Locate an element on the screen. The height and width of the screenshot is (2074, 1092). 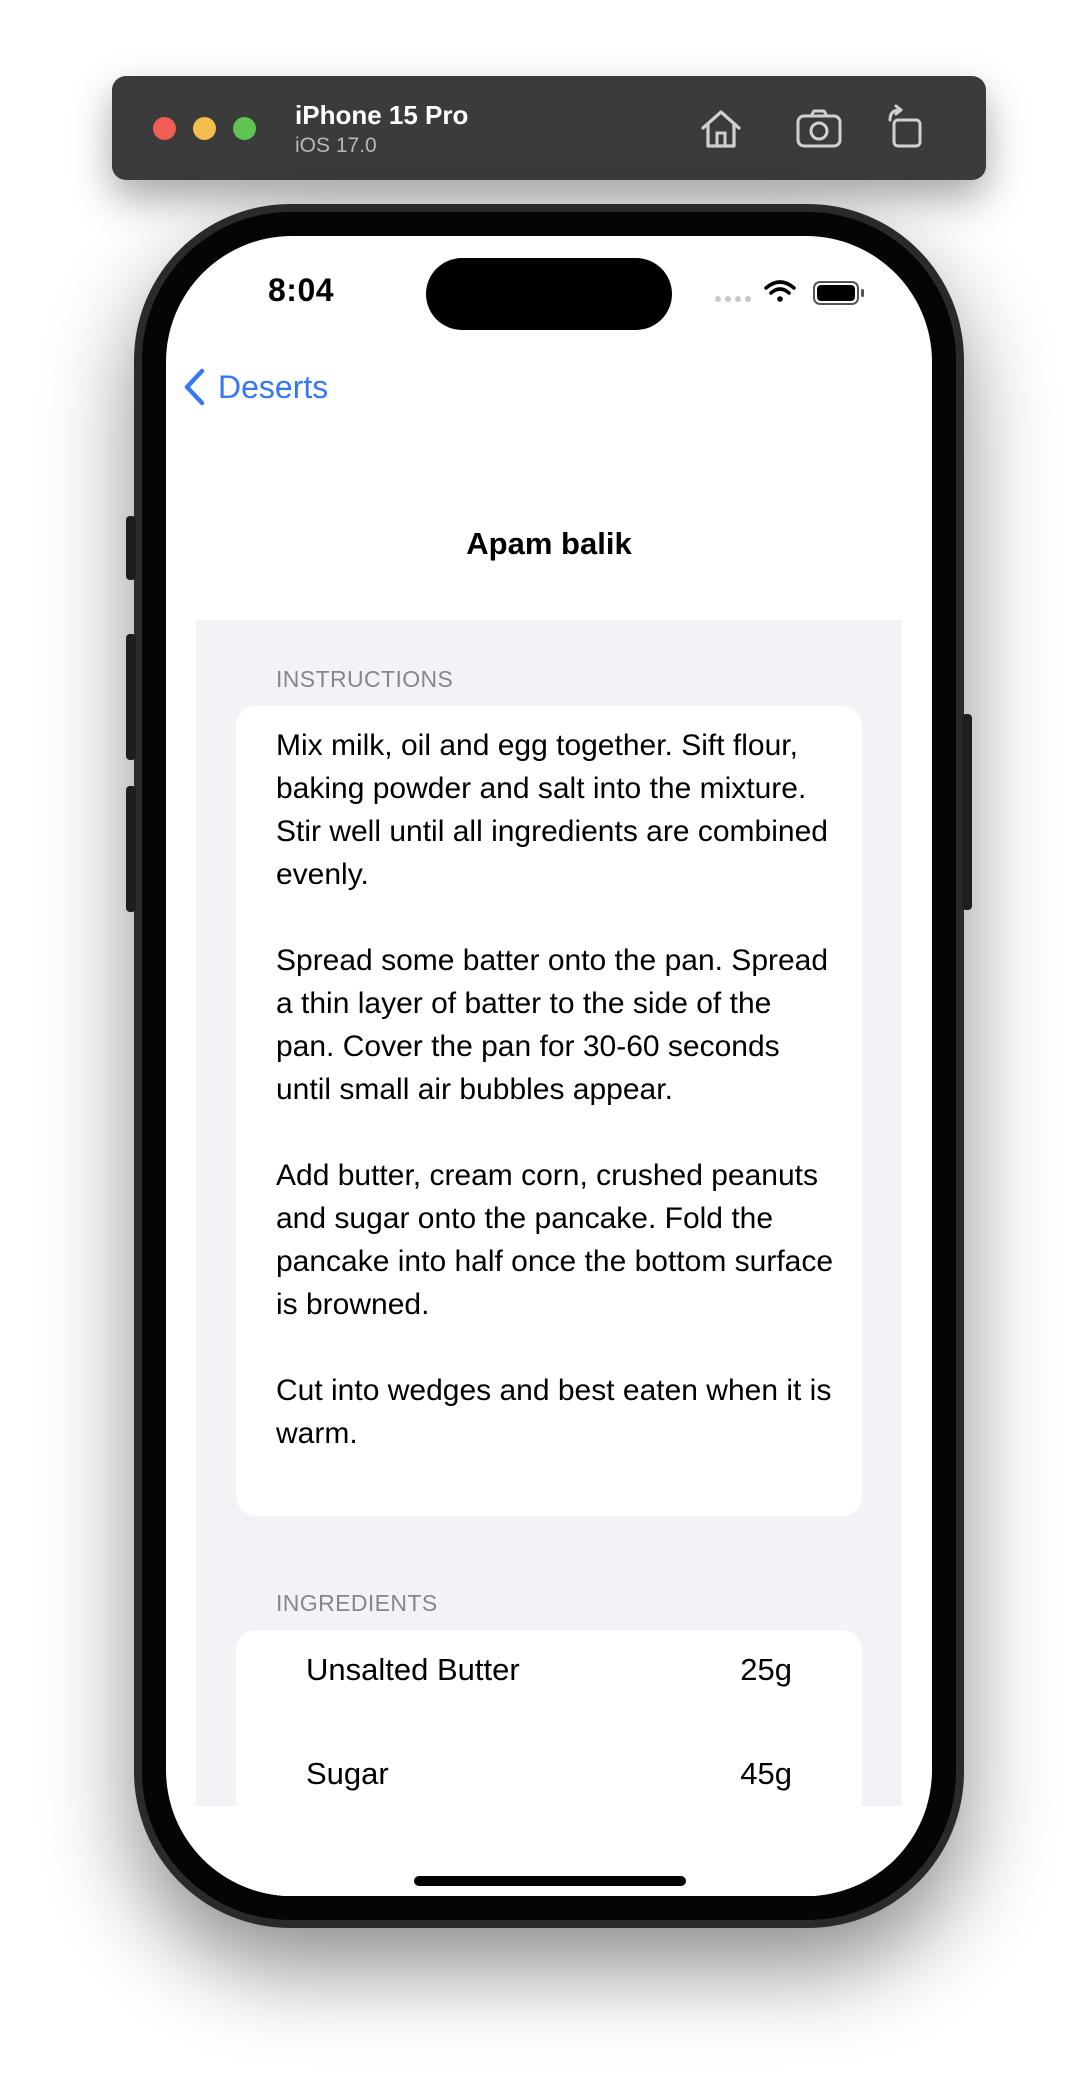
minimize-window-button is located at coordinates (204, 128).